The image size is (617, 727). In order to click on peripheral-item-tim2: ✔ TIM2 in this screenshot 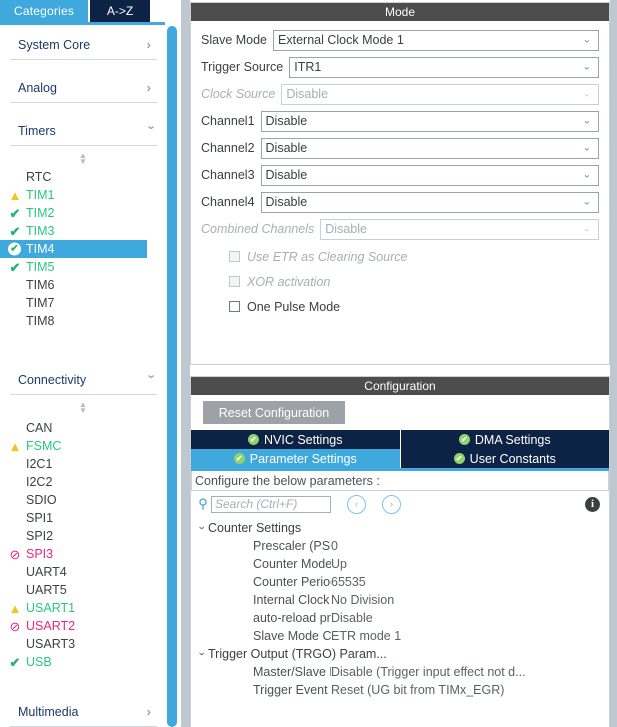, I will do `click(83, 213)`.